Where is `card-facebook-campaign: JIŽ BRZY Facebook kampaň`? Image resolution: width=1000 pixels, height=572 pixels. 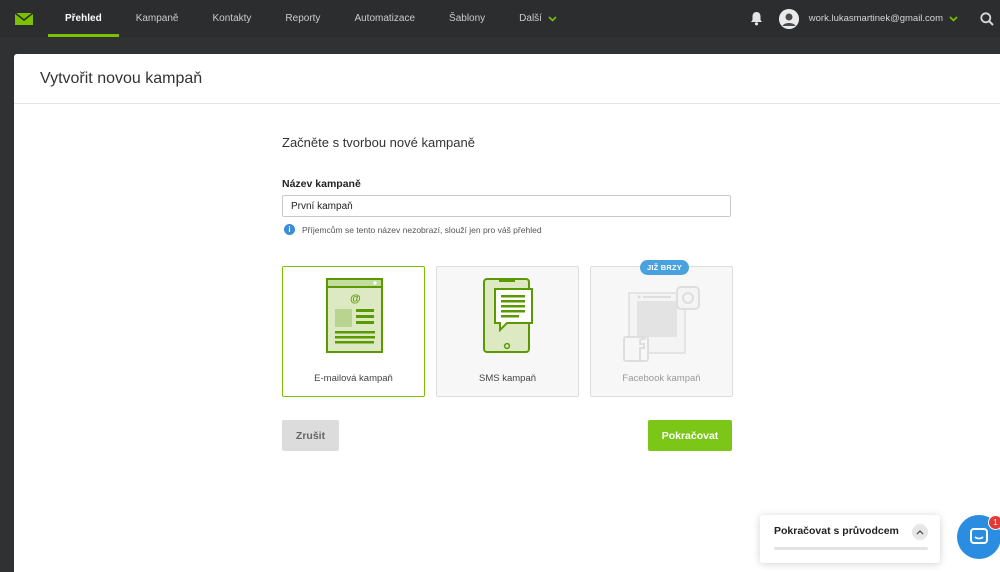 card-facebook-campaign: JIŽ BRZY Facebook kampaň is located at coordinates (661, 328).